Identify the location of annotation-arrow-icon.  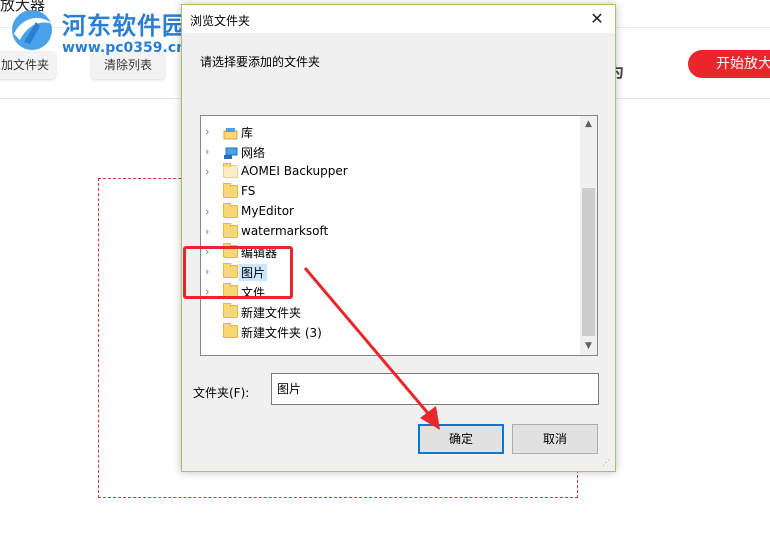
(371, 348).